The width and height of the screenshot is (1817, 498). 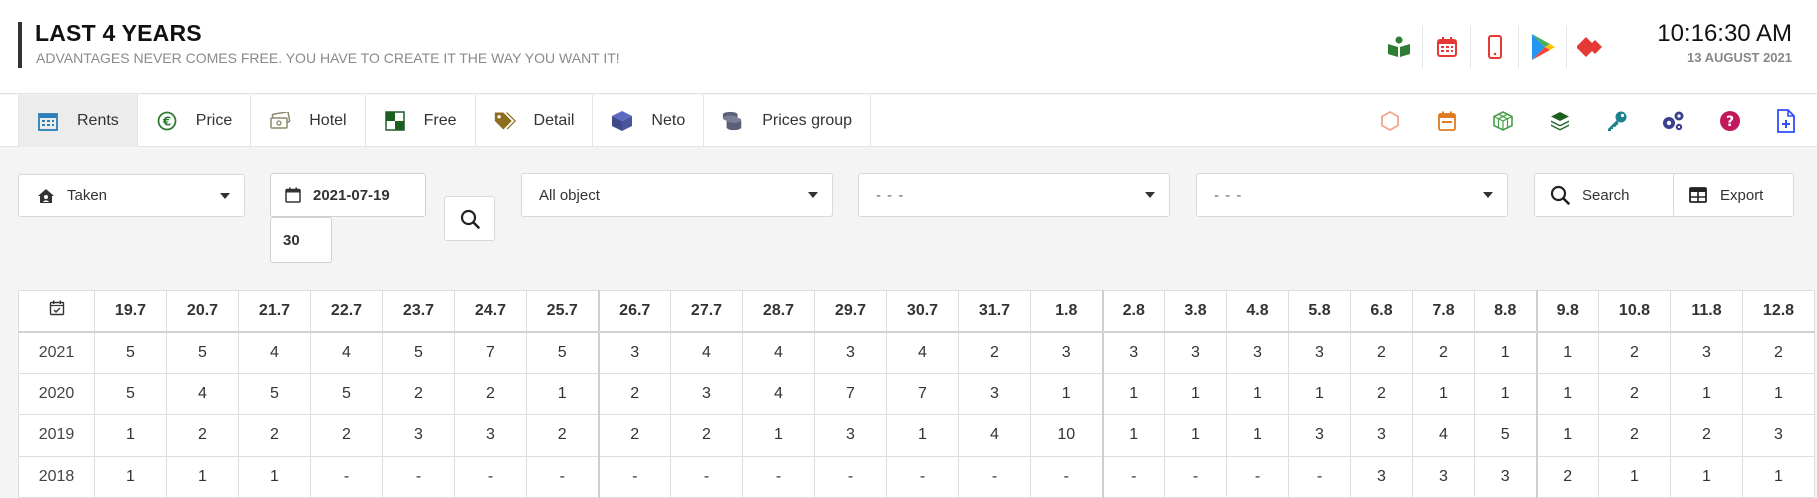 I want to click on tab-neto: Neto, so click(x=649, y=121).